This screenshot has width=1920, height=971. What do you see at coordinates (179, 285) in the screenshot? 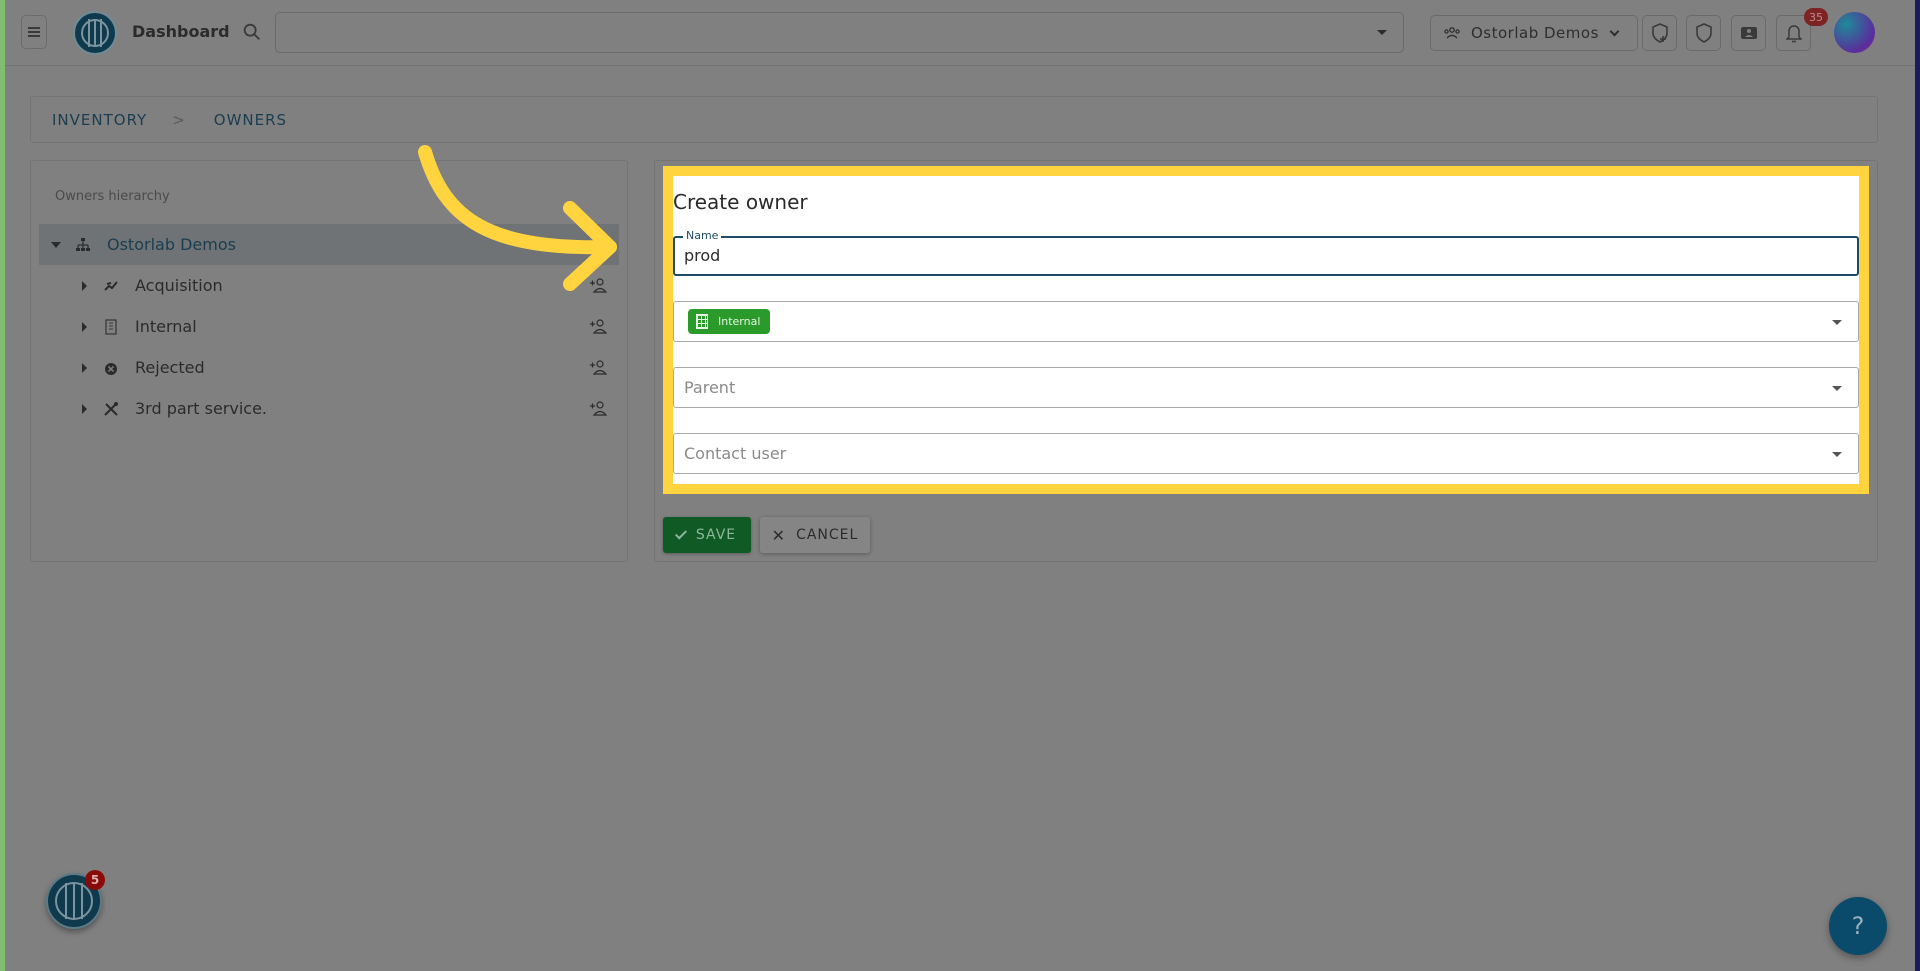
I see `tree-item-label: Acquisition` at bounding box center [179, 285].